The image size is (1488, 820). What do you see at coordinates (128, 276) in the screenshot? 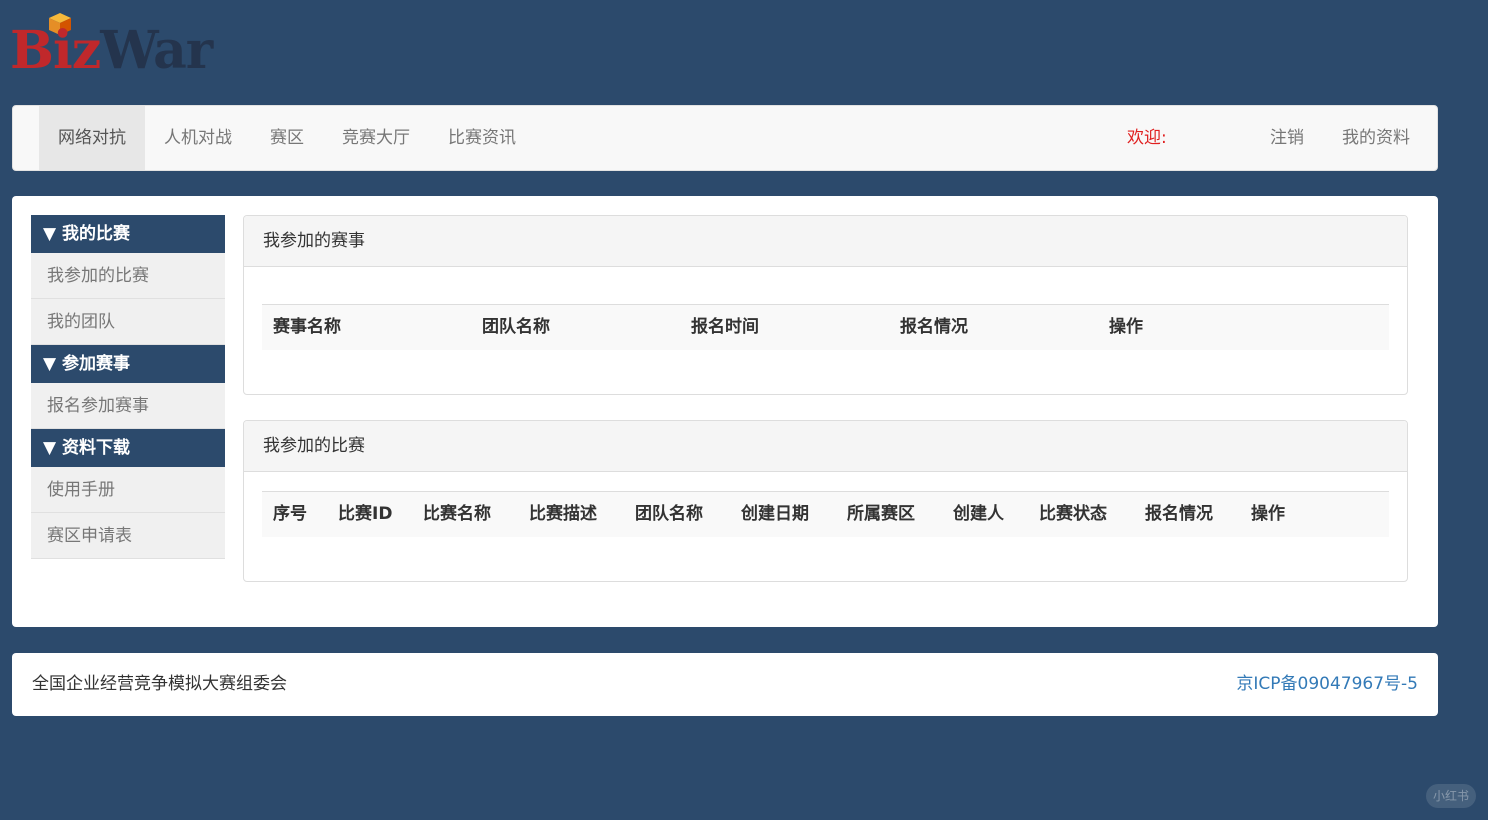
I see `sidebar-item-joined-matches: 我参加的比赛` at bounding box center [128, 276].